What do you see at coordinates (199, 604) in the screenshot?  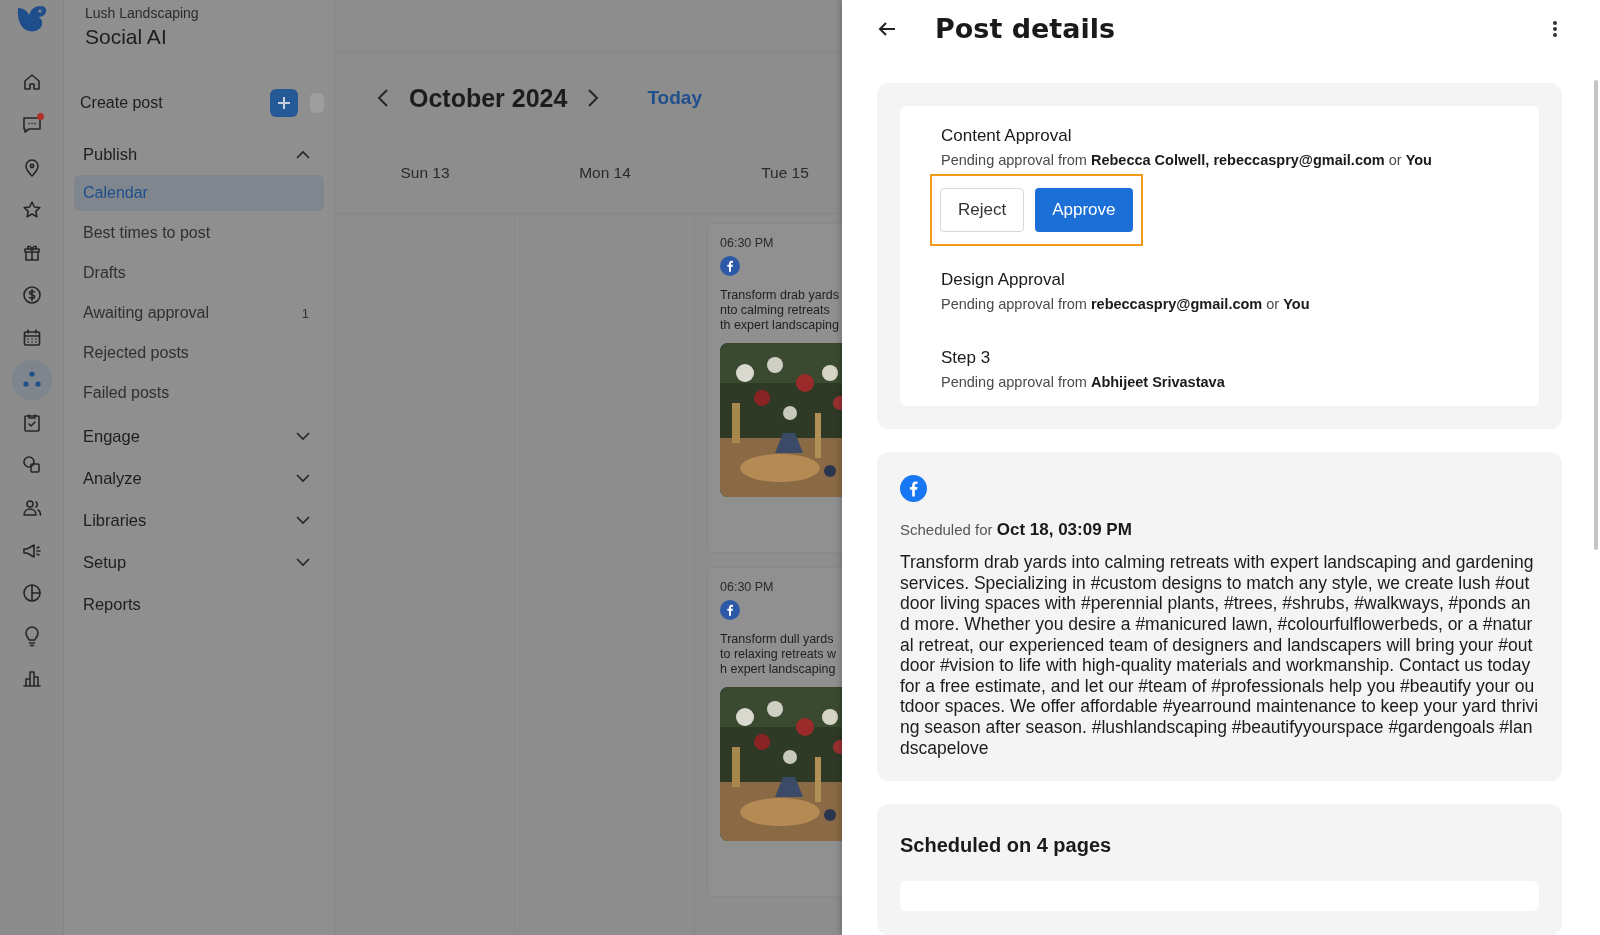 I see `nav-section: Reports` at bounding box center [199, 604].